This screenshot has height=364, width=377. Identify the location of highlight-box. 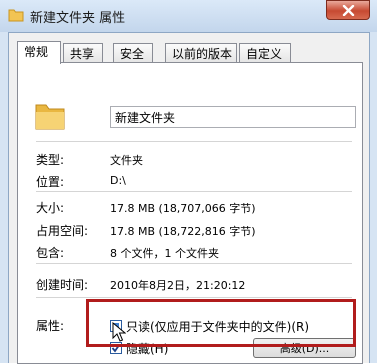
(221, 323).